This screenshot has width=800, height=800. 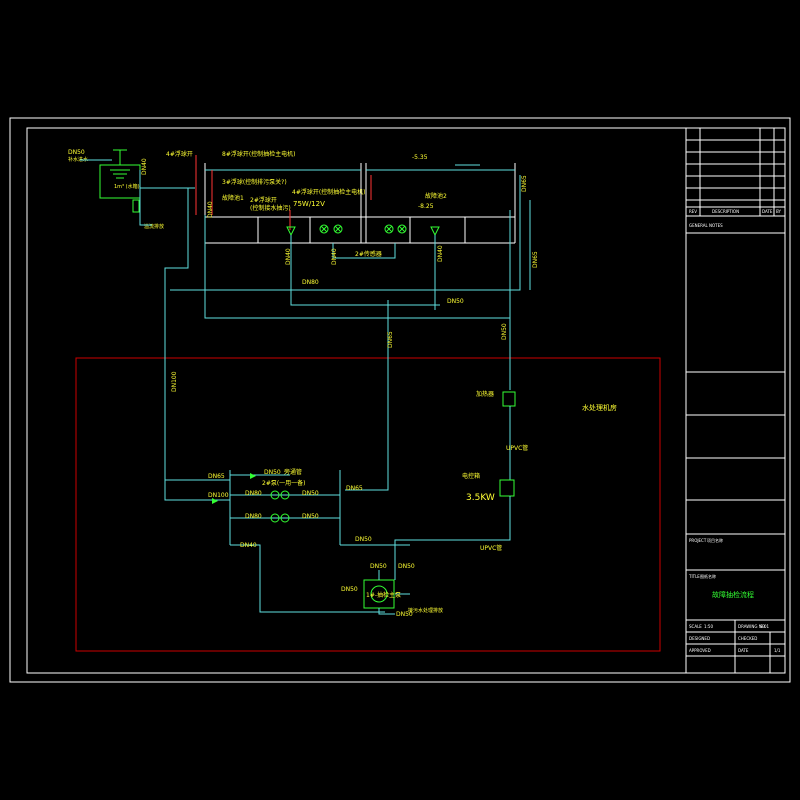 I want to click on tb-scale-label: SCALE, so click(x=695, y=626).